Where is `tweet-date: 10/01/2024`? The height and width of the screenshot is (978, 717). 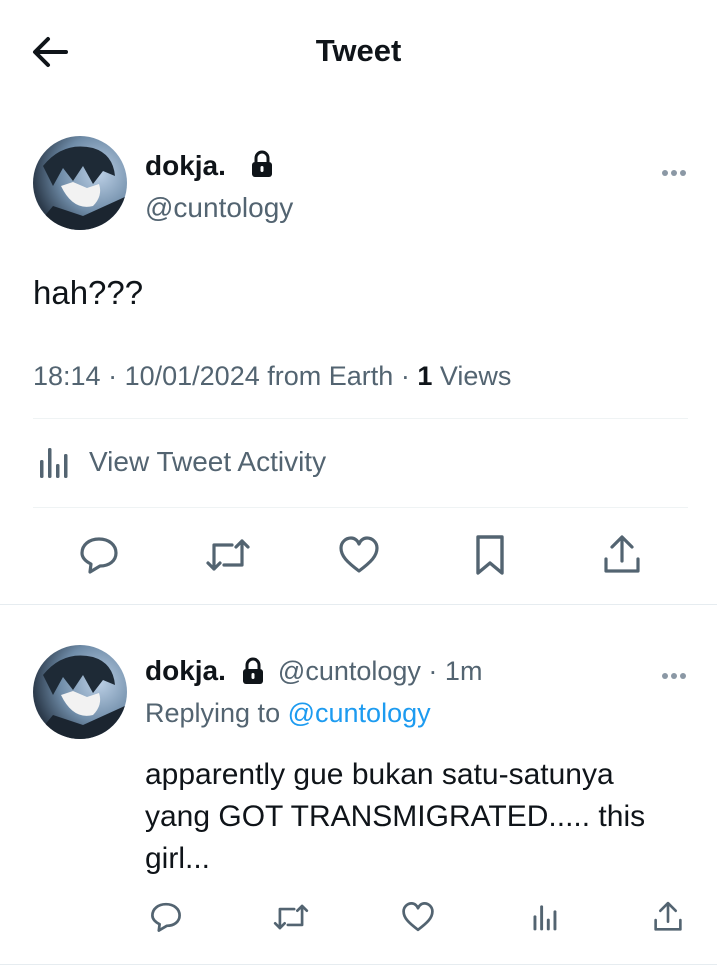 tweet-date: 10/01/2024 is located at coordinates (192, 376).